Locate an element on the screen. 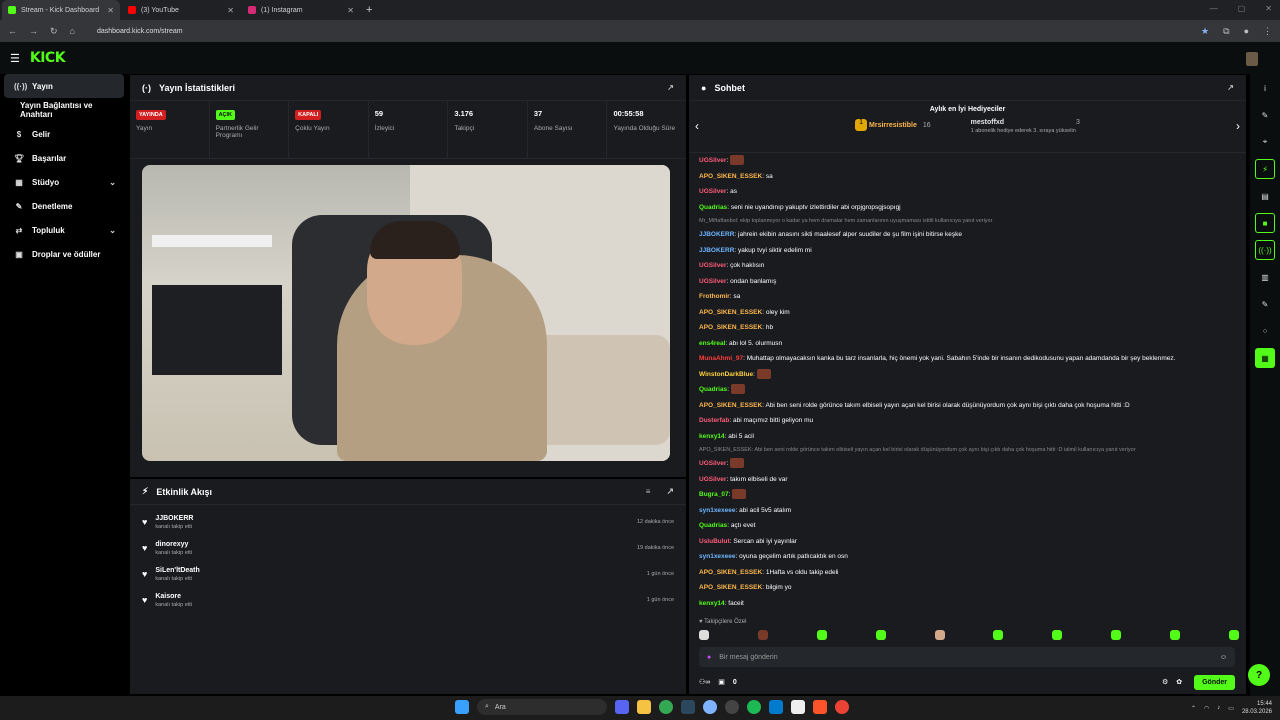  chevron-left-icon: ‹ is located at coordinates (697, 126).